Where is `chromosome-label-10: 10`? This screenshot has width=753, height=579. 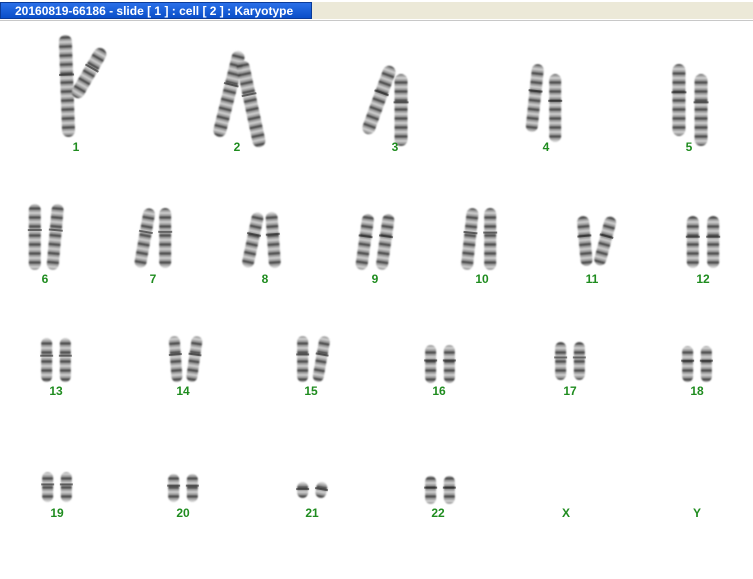 chromosome-label-10: 10 is located at coordinates (482, 279).